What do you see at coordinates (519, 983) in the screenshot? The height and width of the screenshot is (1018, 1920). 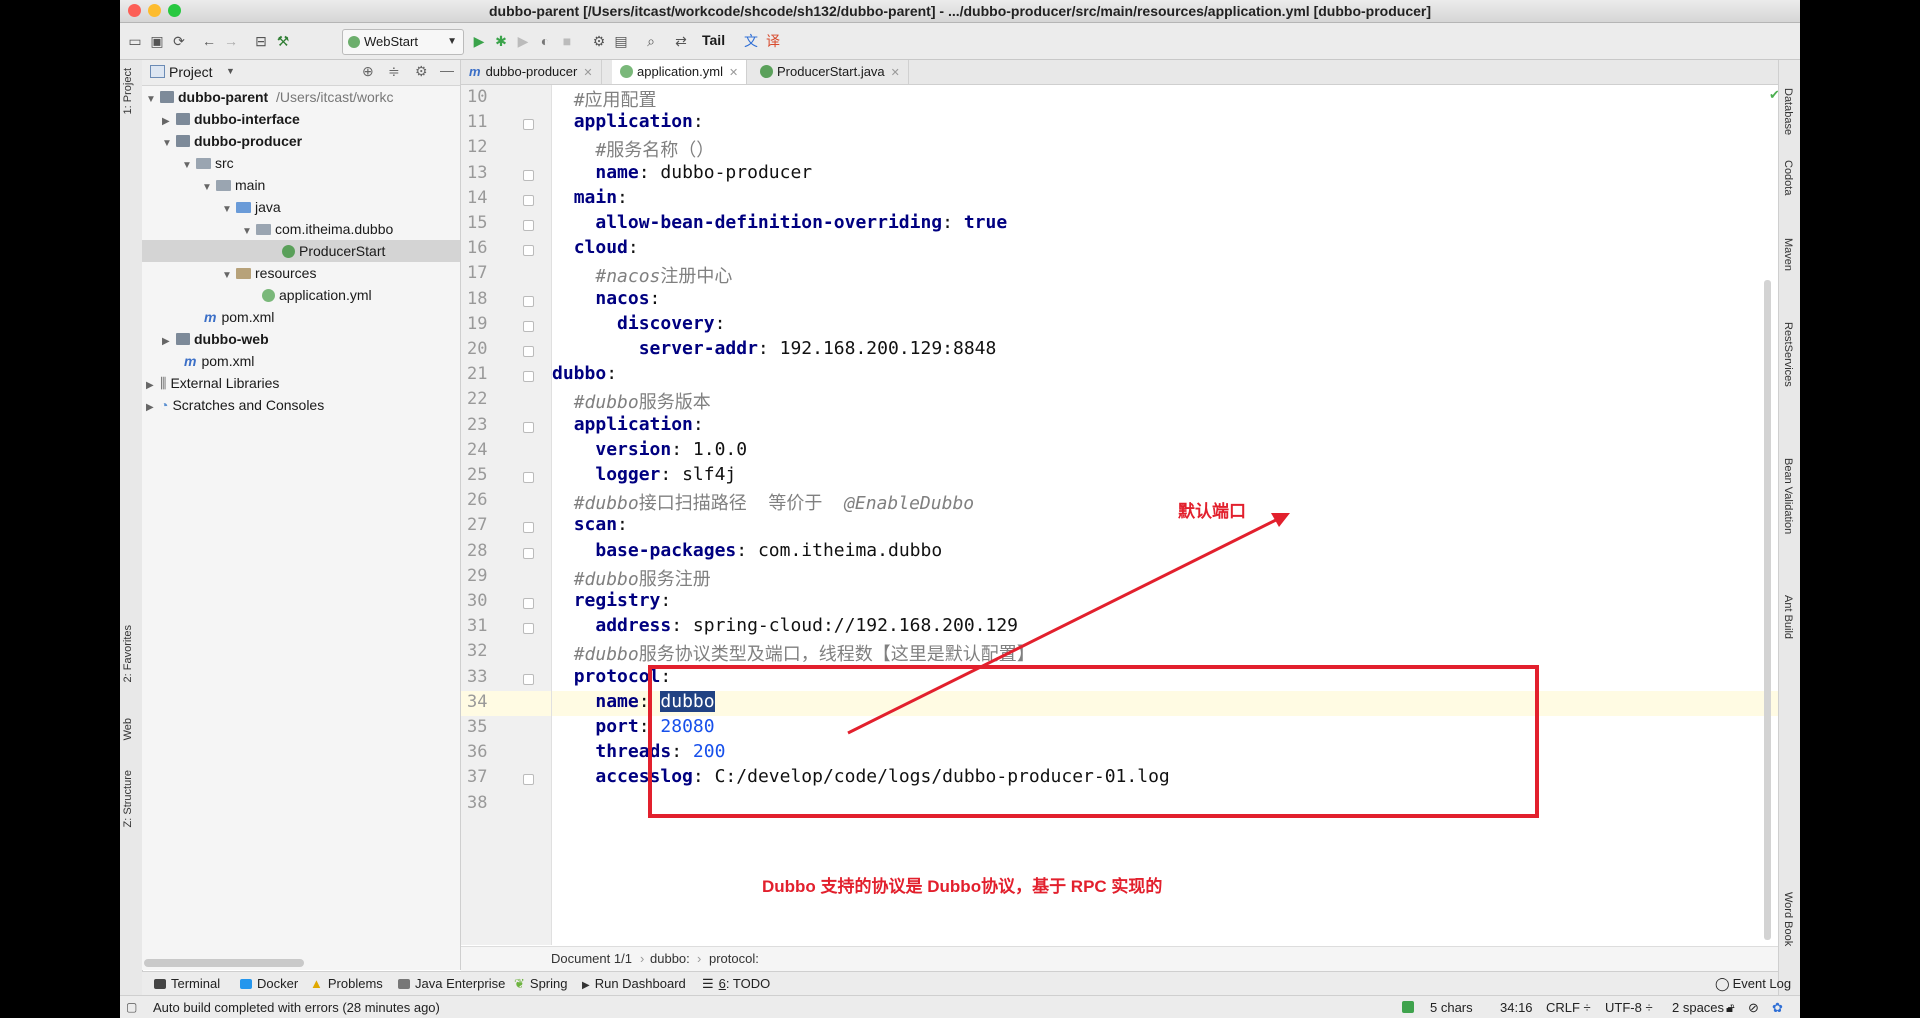 I see `spring-icon: ❦` at bounding box center [519, 983].